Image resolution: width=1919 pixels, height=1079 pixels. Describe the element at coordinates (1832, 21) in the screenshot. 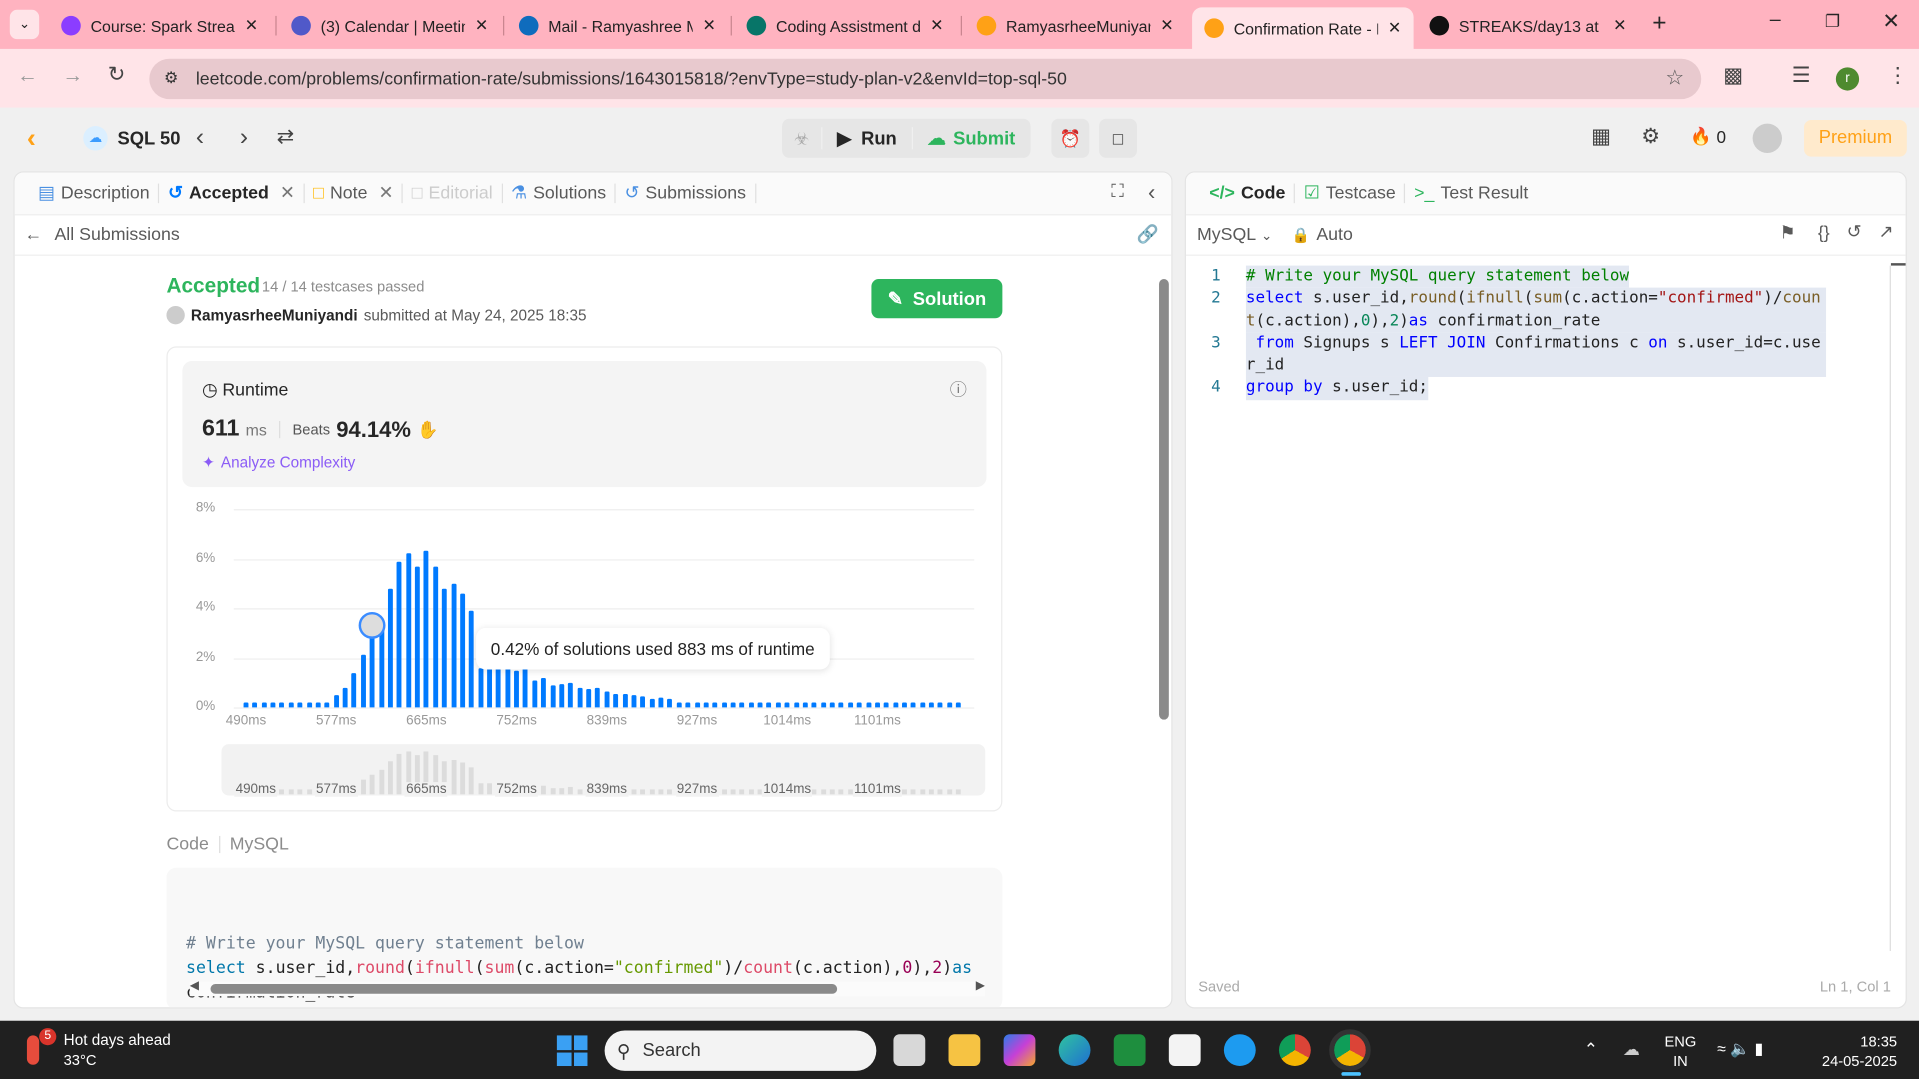

I see `restore-button: ❐` at that location.